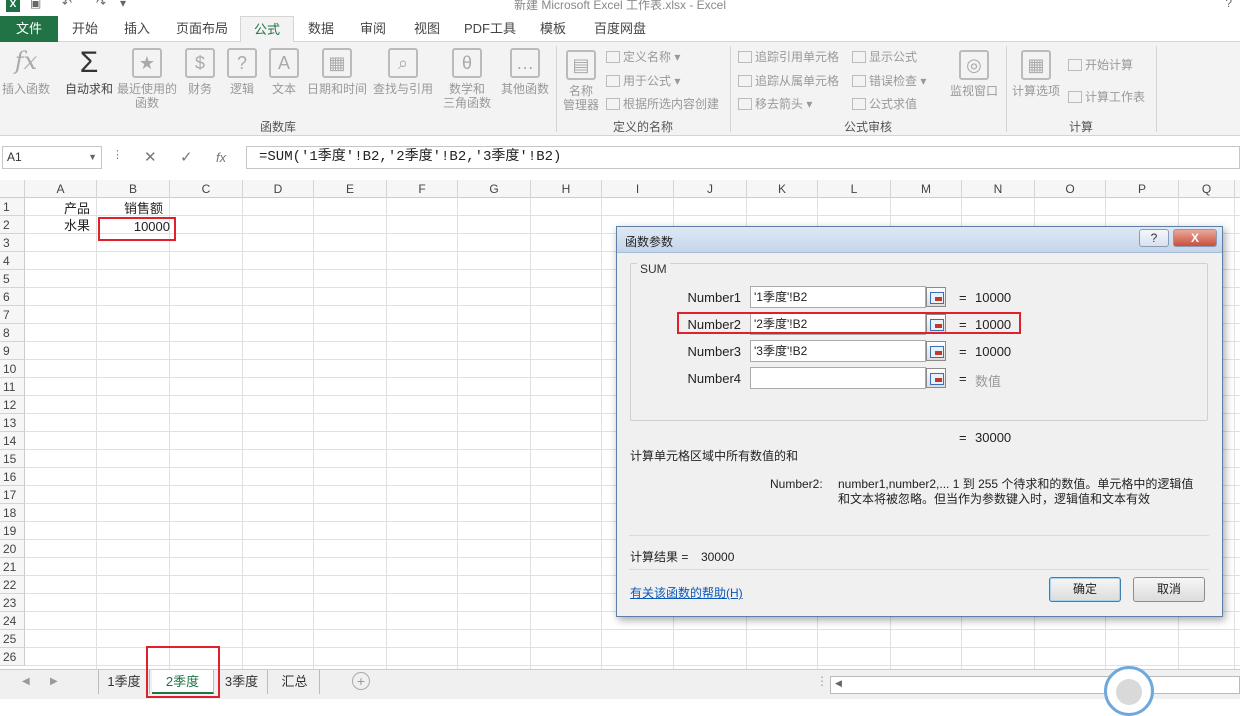  I want to click on row-header-14: 14, so click(12, 441).